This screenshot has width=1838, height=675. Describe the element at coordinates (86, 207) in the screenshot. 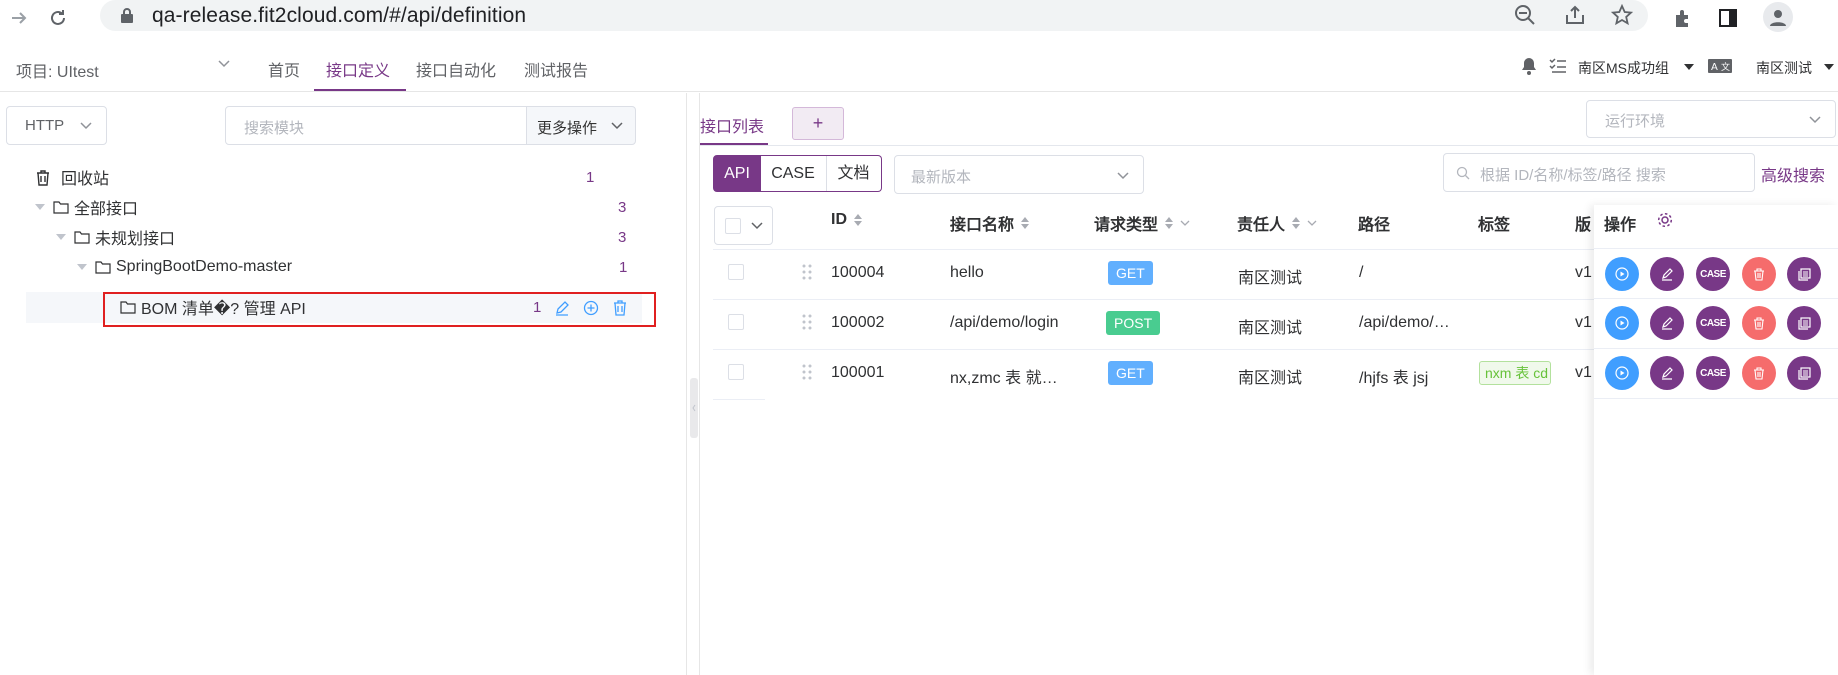

I see `tree-node-all-apis: 全部接口` at that location.